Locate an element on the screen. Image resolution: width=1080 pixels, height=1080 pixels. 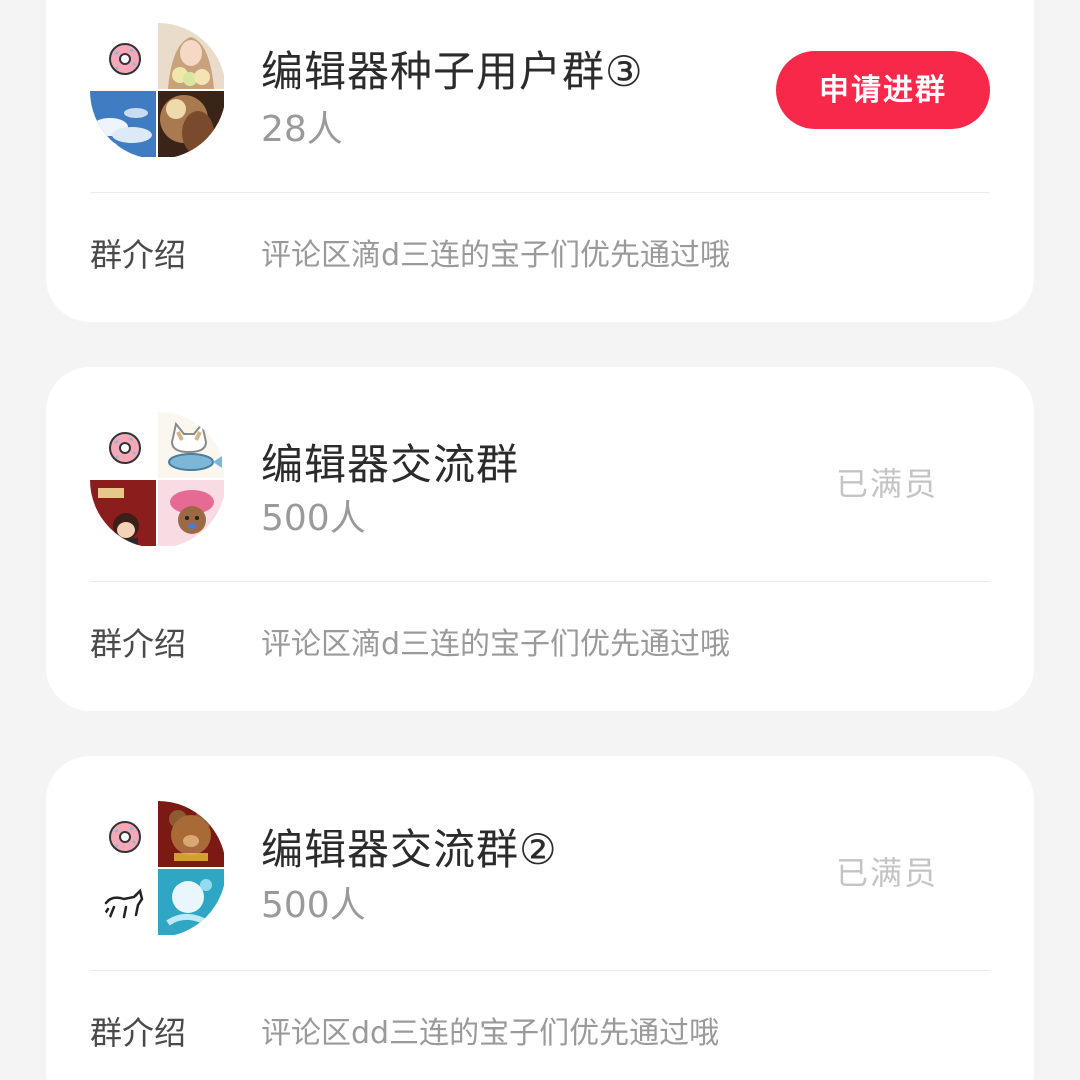
group-name: 编辑器交流群② is located at coordinates (409, 849).